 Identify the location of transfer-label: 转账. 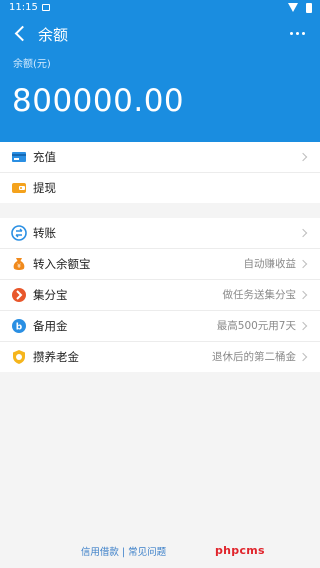
(44, 233).